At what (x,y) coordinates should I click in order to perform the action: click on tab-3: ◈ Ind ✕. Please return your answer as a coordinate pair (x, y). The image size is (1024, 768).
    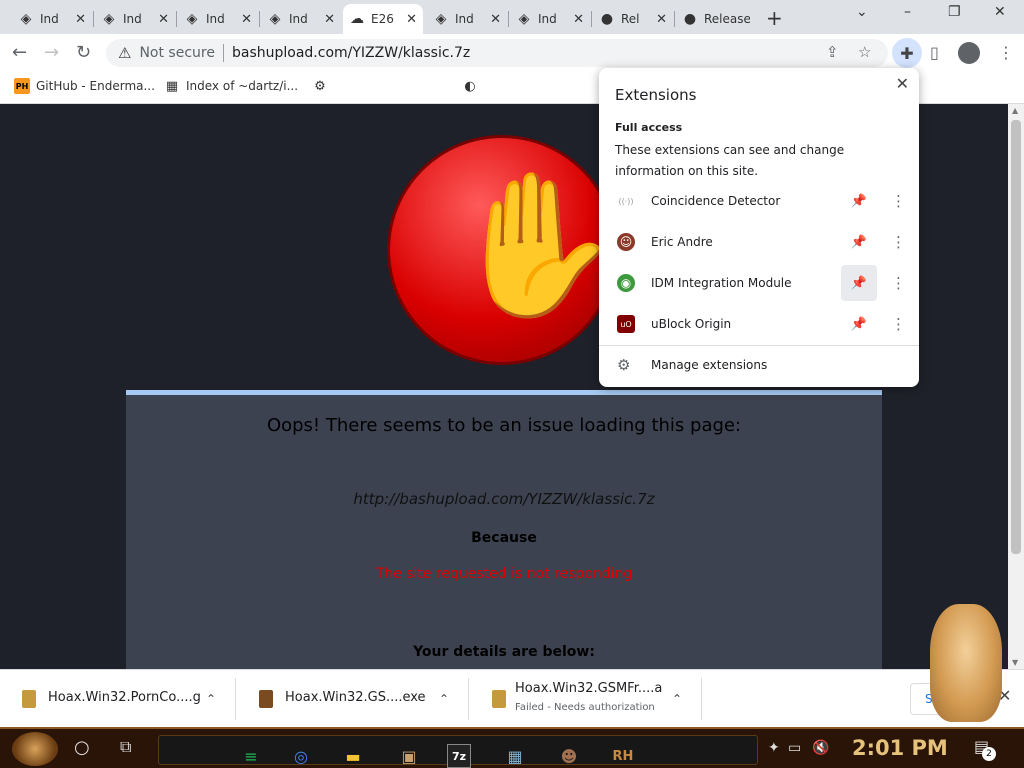
    Looking at the image, I should click on (218, 19).